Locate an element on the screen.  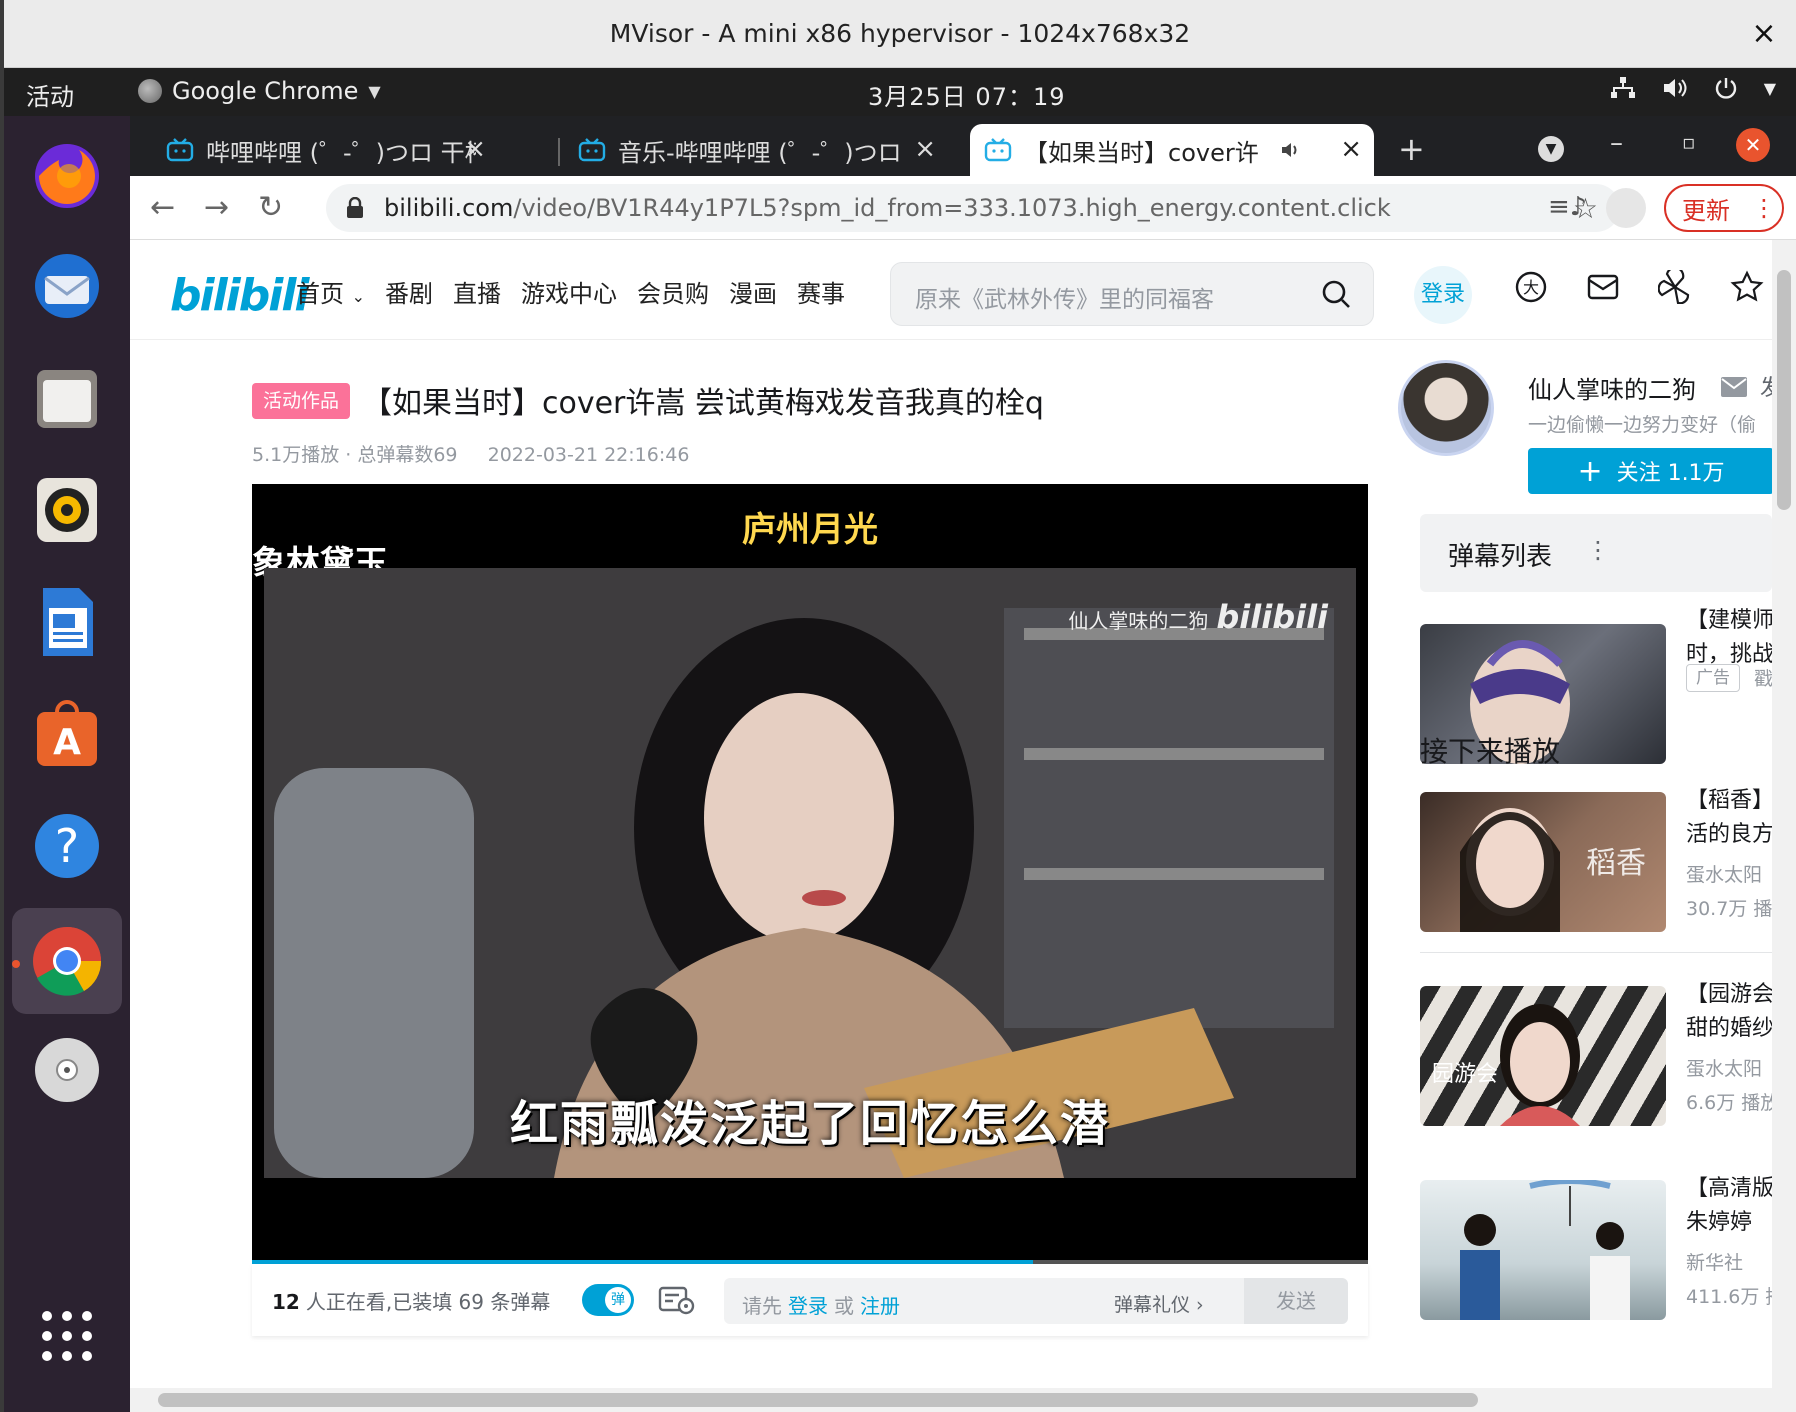
dock: A ? is located at coordinates (67, 764).